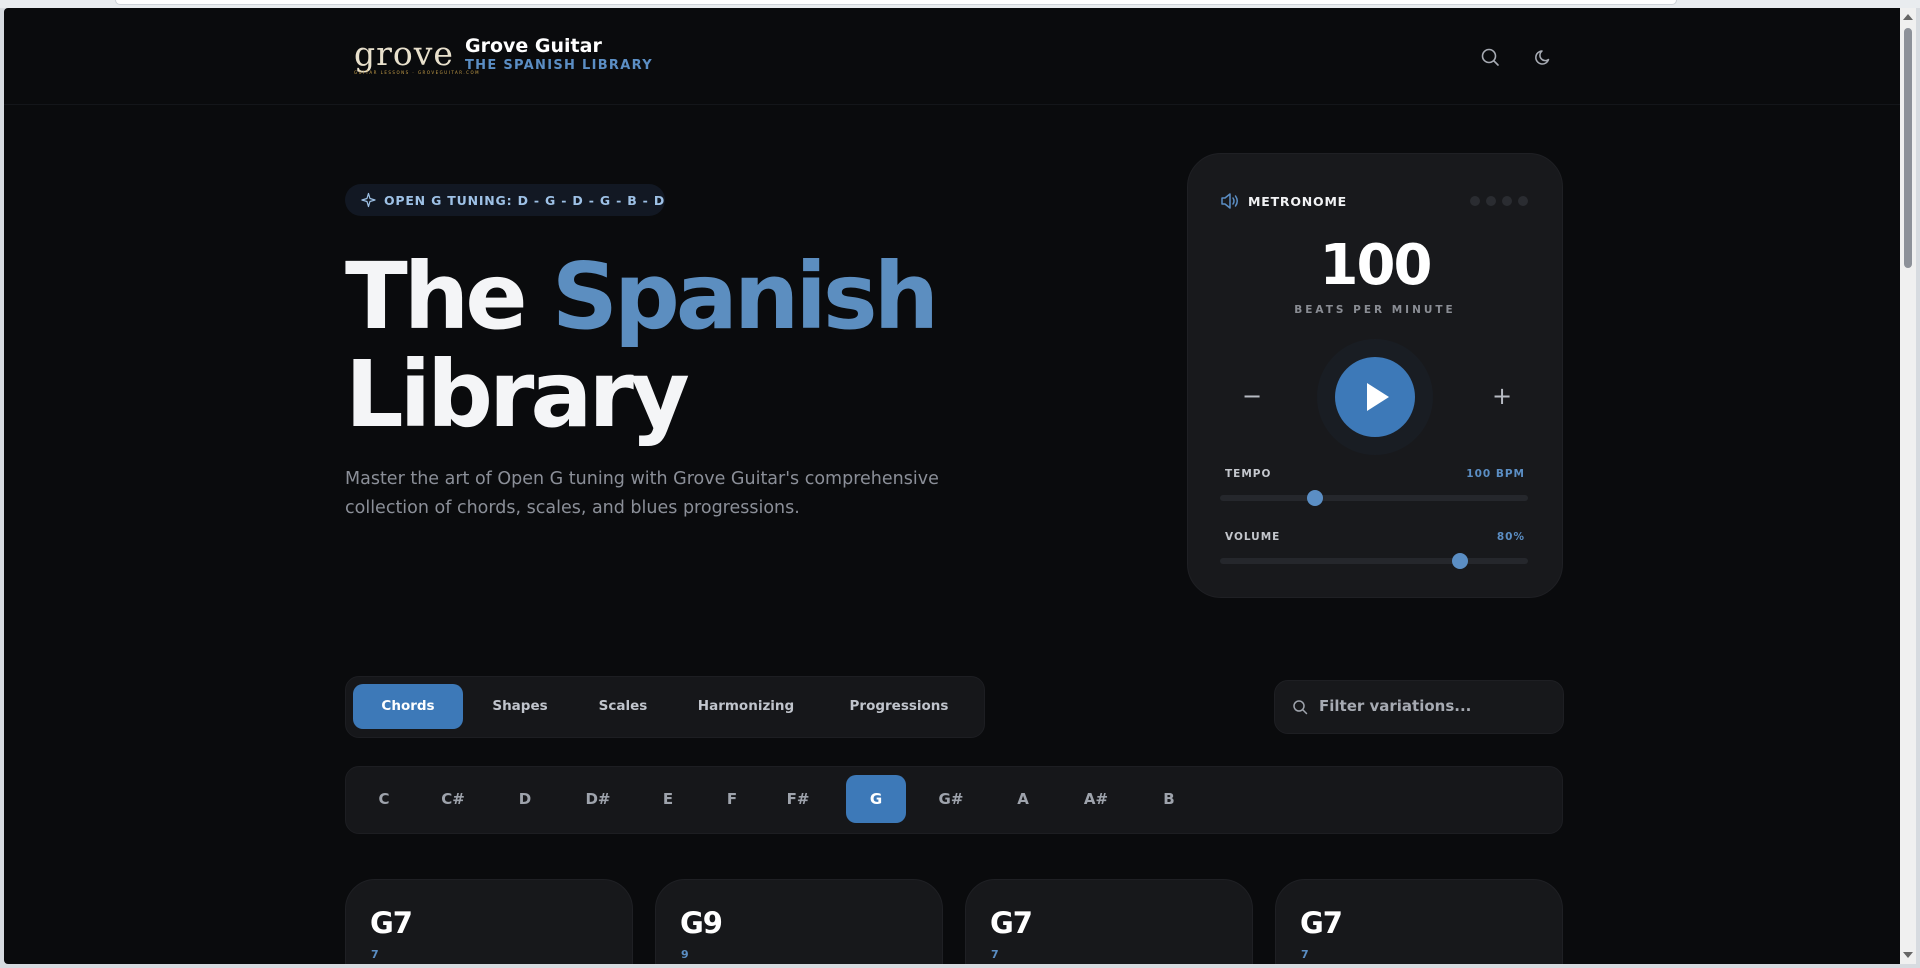 The width and height of the screenshot is (1920, 968). Describe the element at coordinates (951, 799) in the screenshot. I see `key-g-sharp: G#` at that location.